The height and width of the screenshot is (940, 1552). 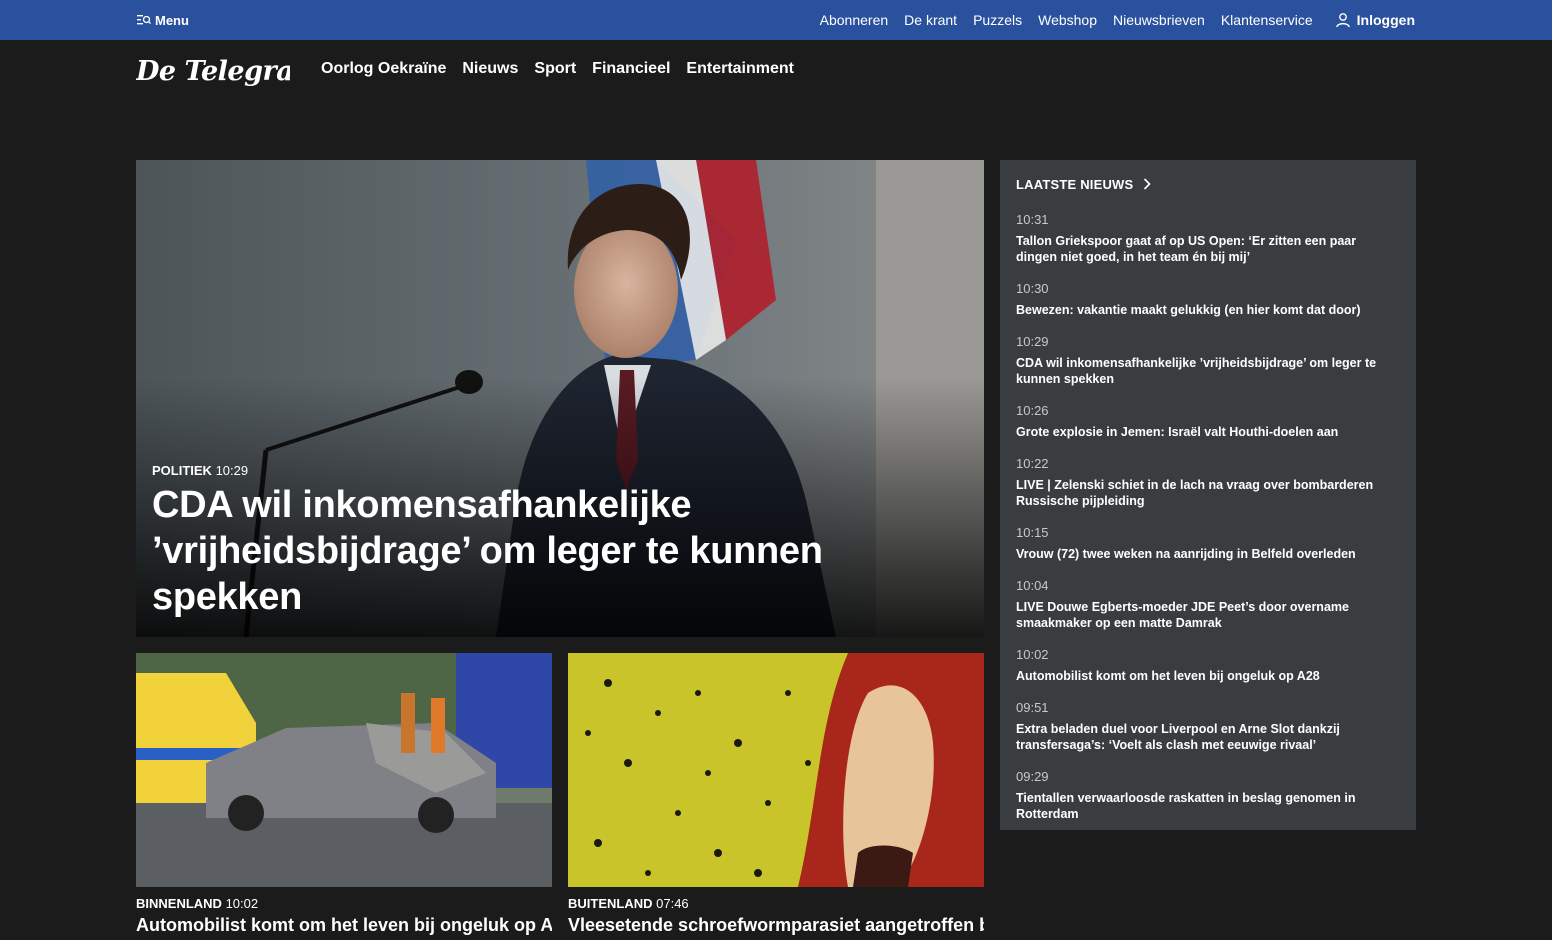 I want to click on parasite-image, so click(x=776, y=770).